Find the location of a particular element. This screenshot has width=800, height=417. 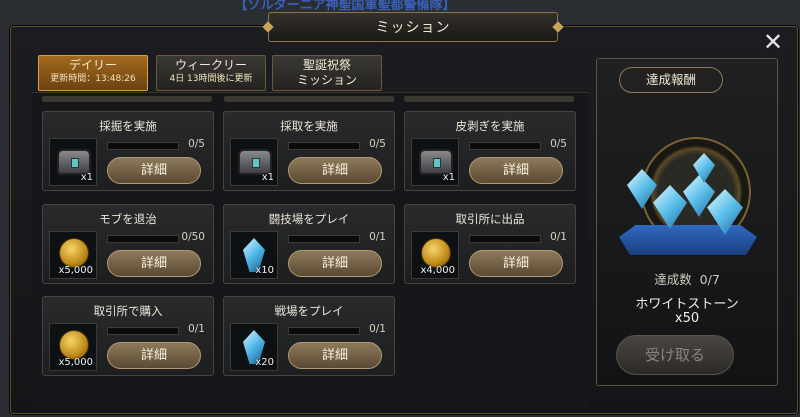

progress-text: 0/50 is located at coordinates (193, 237).